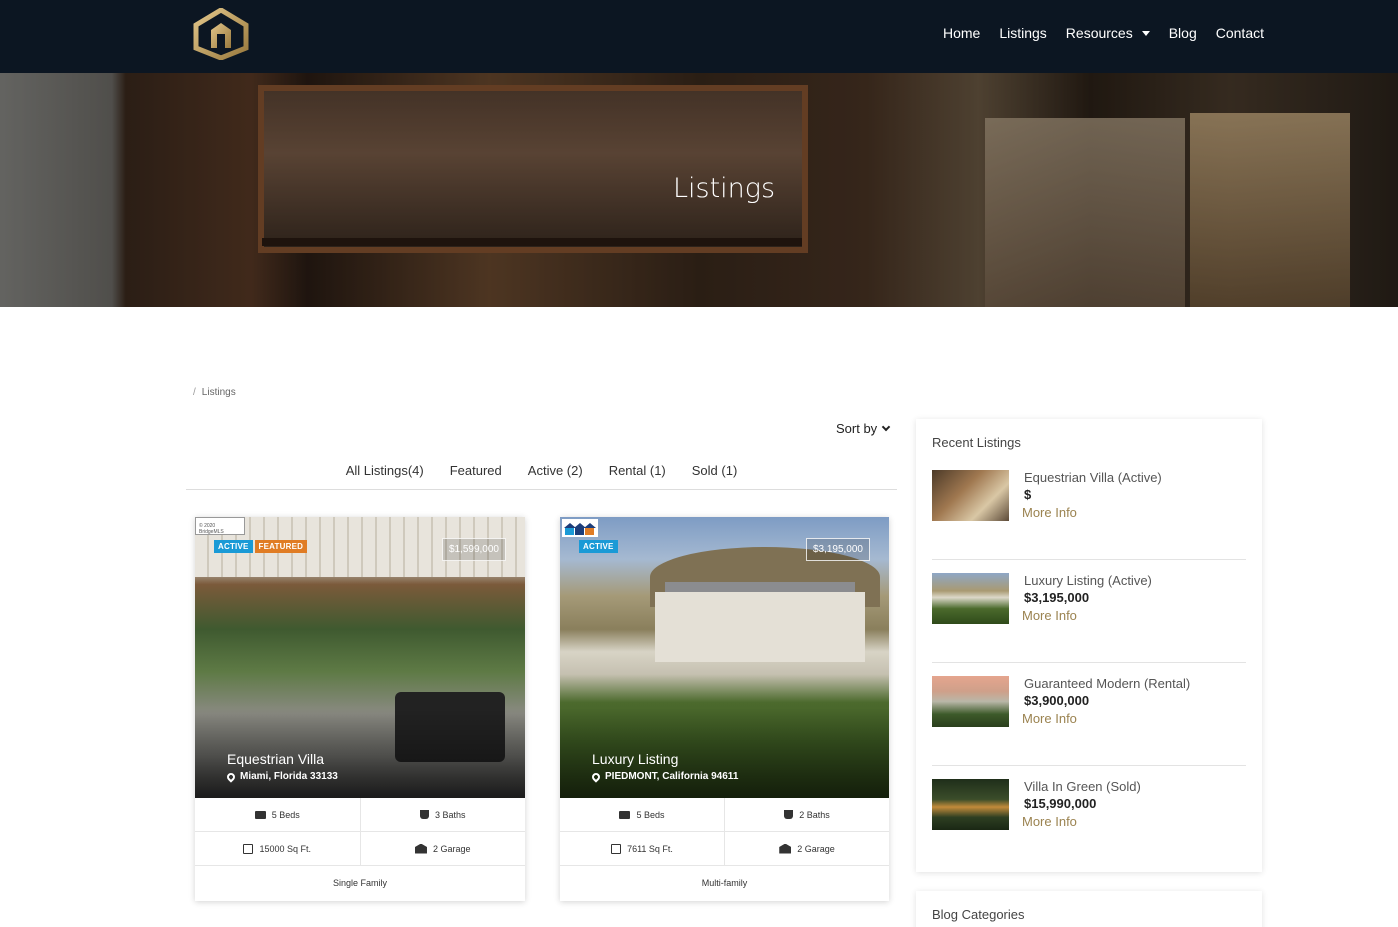 Image resolution: width=1398 pixels, height=927 pixels. What do you see at coordinates (1183, 33) in the screenshot?
I see `nav-blog: Blog` at bounding box center [1183, 33].